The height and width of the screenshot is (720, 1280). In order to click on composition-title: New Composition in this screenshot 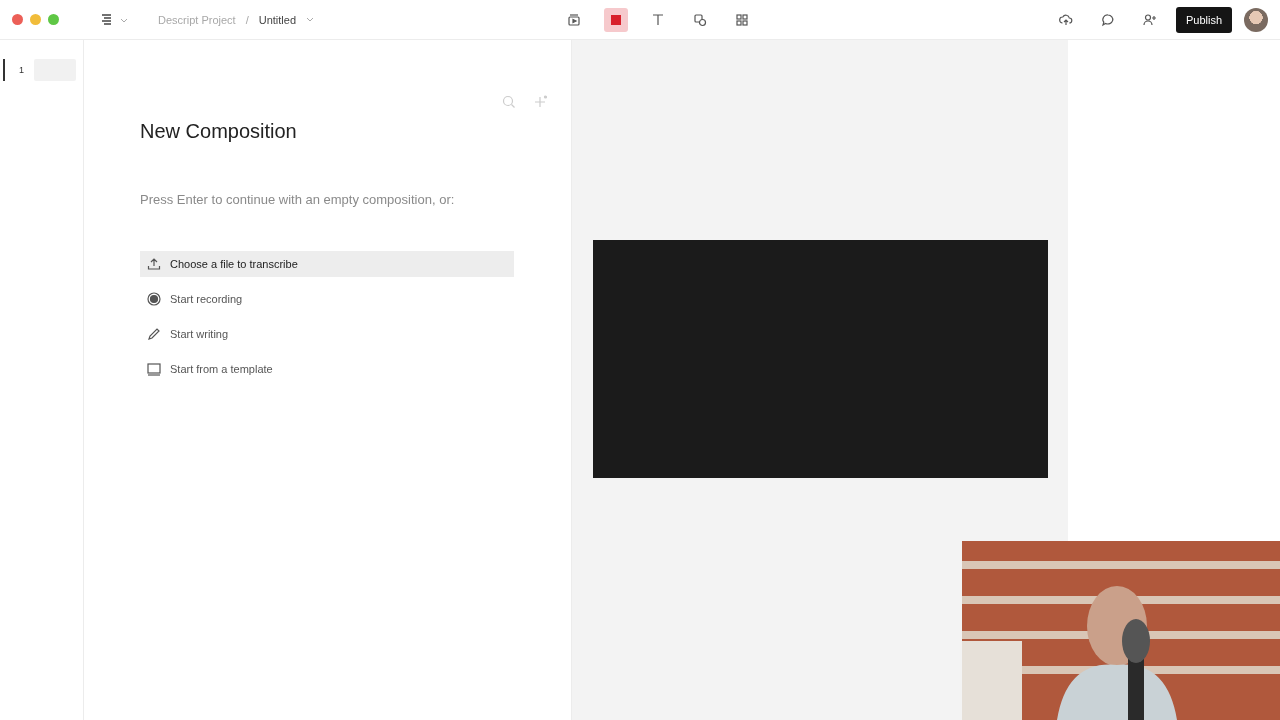, I will do `click(219, 131)`.